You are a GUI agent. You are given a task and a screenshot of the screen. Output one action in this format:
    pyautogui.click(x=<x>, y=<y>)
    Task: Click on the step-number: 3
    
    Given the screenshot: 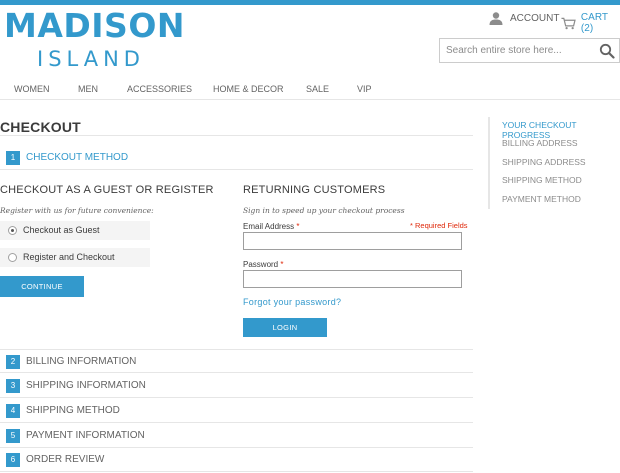 What is the action you would take?
    pyautogui.click(x=13, y=386)
    